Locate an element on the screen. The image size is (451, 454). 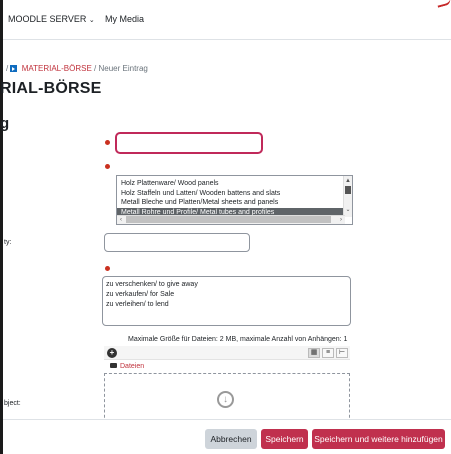
page-icon is located at coordinates (14, 68).